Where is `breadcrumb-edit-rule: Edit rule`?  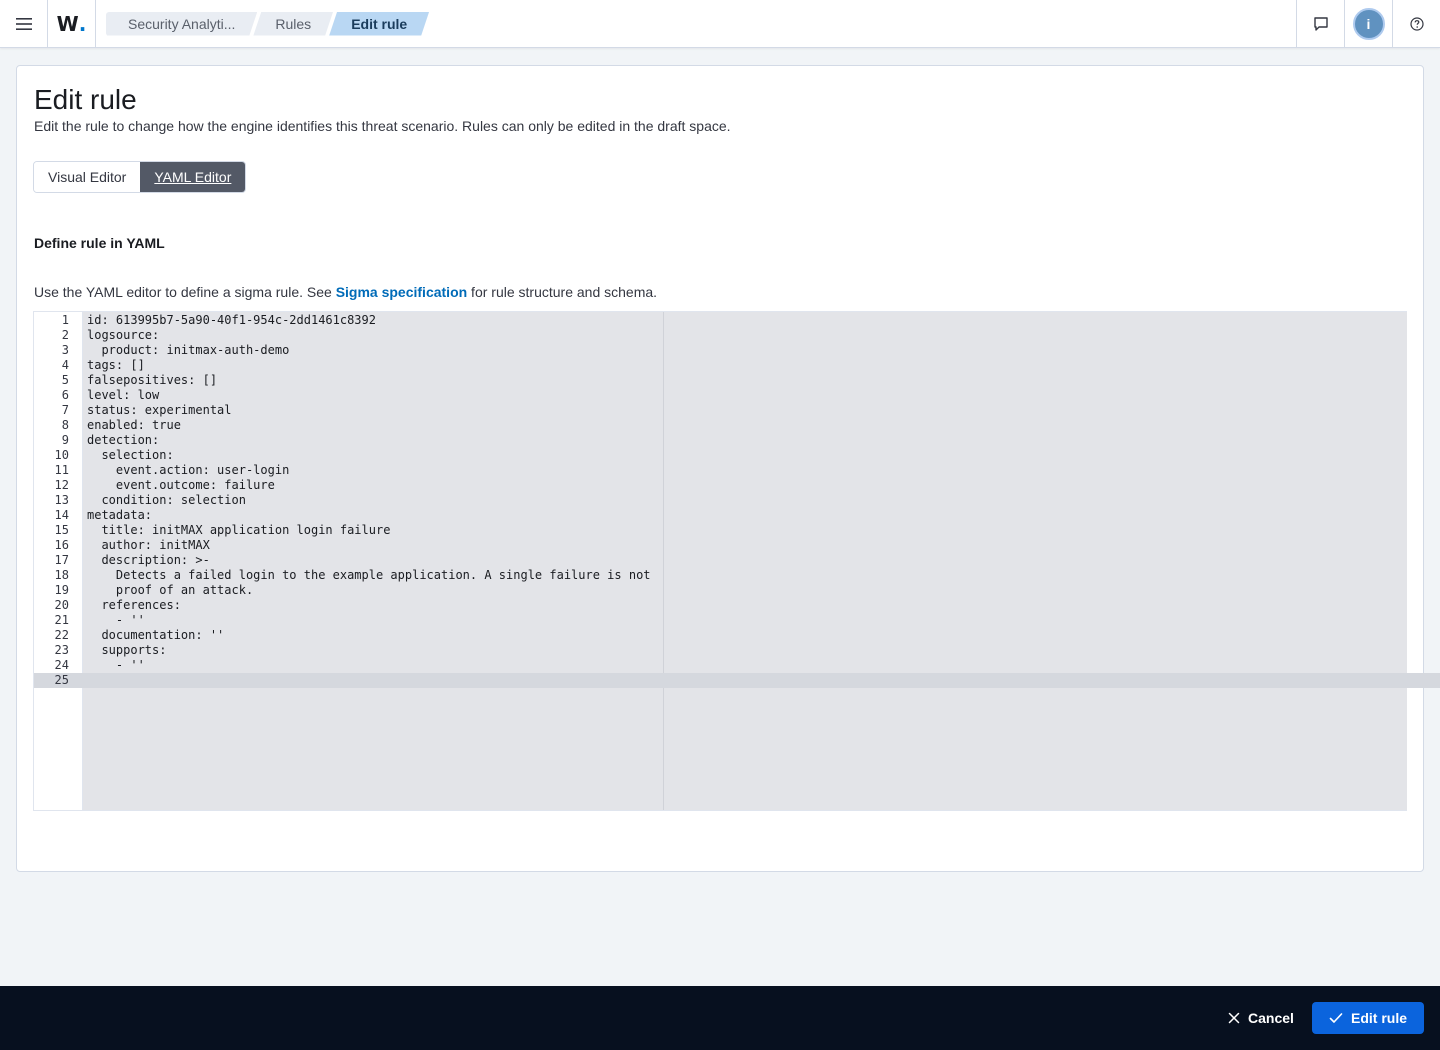
breadcrumb-edit-rule: Edit rule is located at coordinates (379, 24).